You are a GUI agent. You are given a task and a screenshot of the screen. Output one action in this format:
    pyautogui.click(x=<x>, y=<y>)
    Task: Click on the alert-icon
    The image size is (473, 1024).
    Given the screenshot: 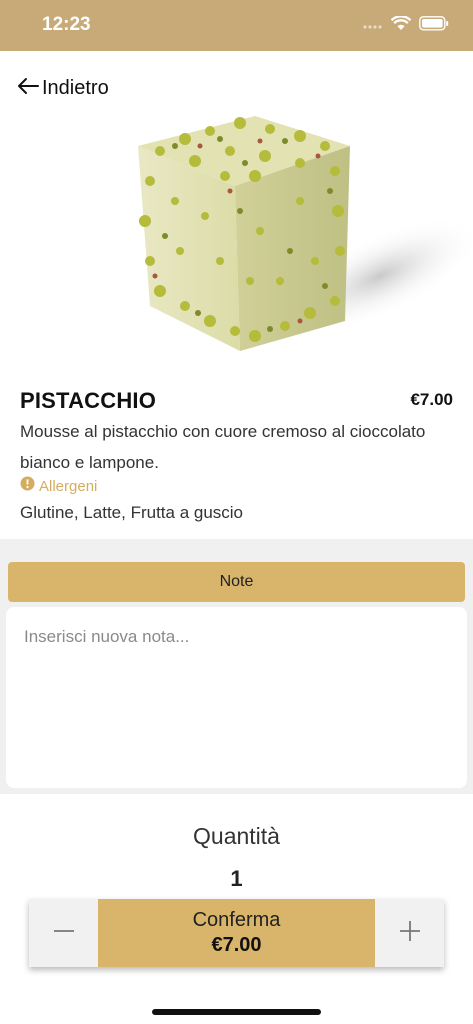 What is the action you would take?
    pyautogui.click(x=27, y=486)
    